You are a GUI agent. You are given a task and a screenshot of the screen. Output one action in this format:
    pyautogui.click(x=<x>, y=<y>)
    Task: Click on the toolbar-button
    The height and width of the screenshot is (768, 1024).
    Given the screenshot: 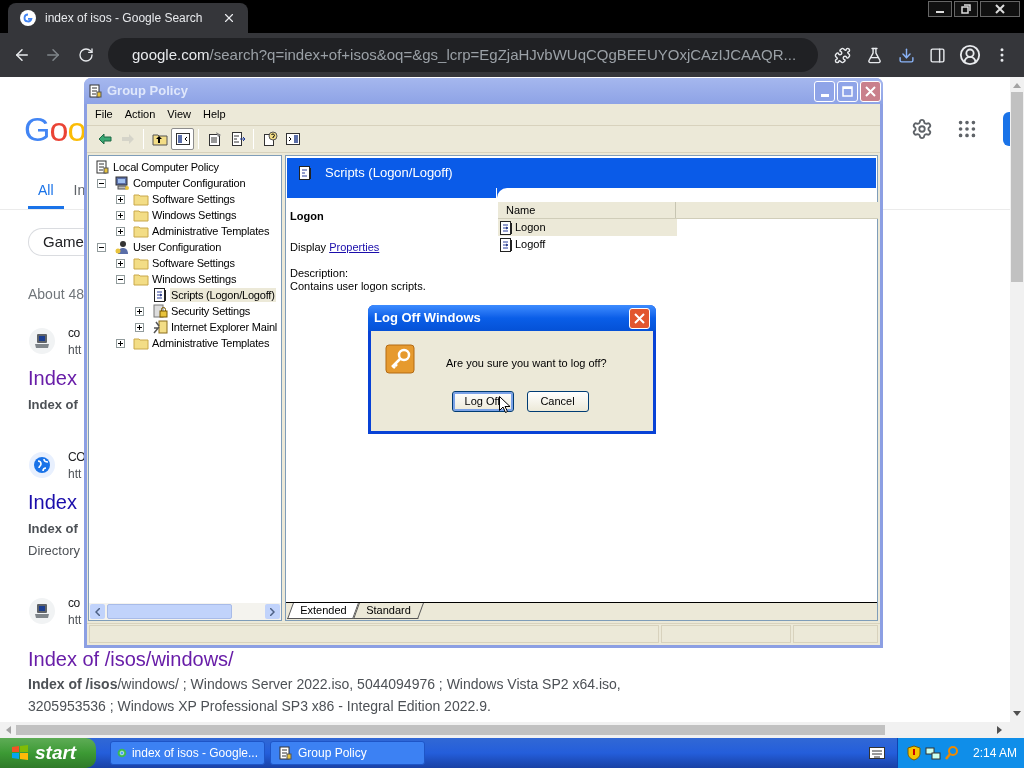 What is the action you would take?
    pyautogui.click(x=182, y=139)
    